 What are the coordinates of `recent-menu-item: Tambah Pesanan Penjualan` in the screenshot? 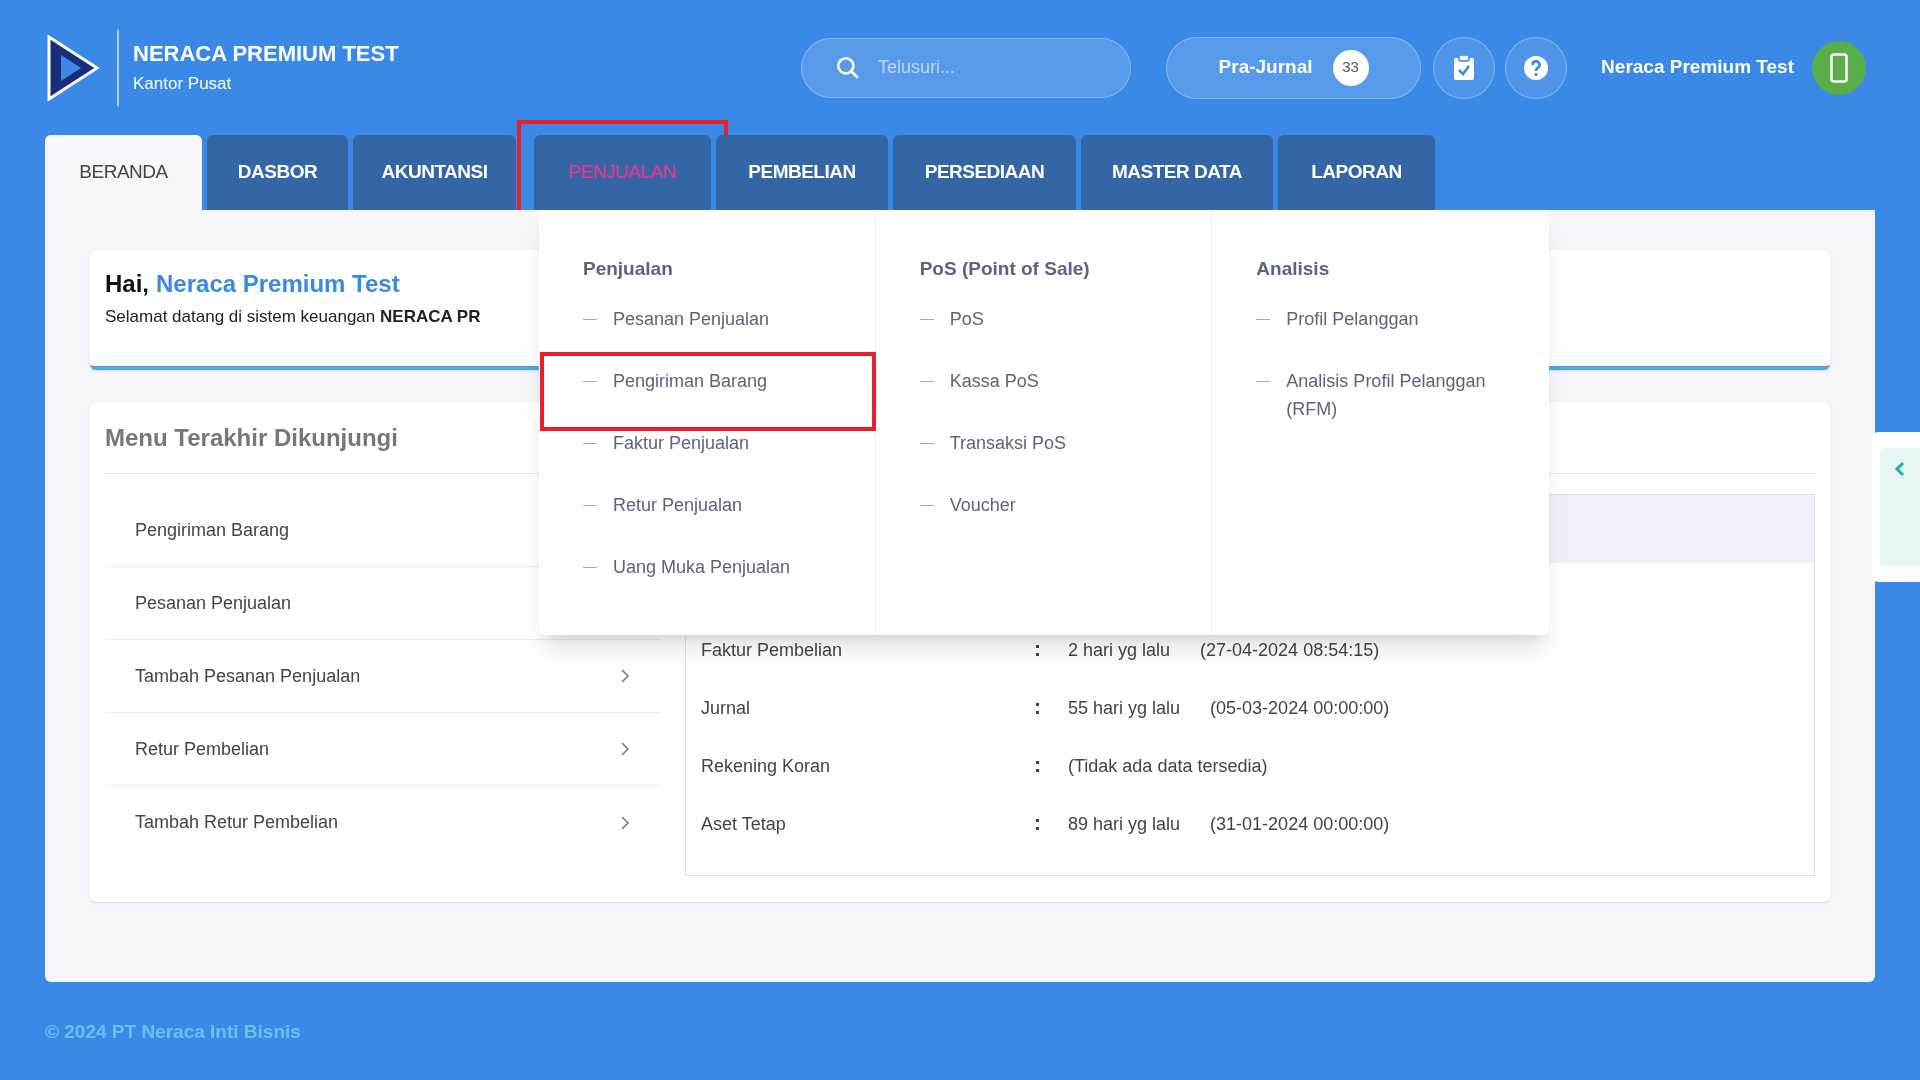 It's located at (382, 676).